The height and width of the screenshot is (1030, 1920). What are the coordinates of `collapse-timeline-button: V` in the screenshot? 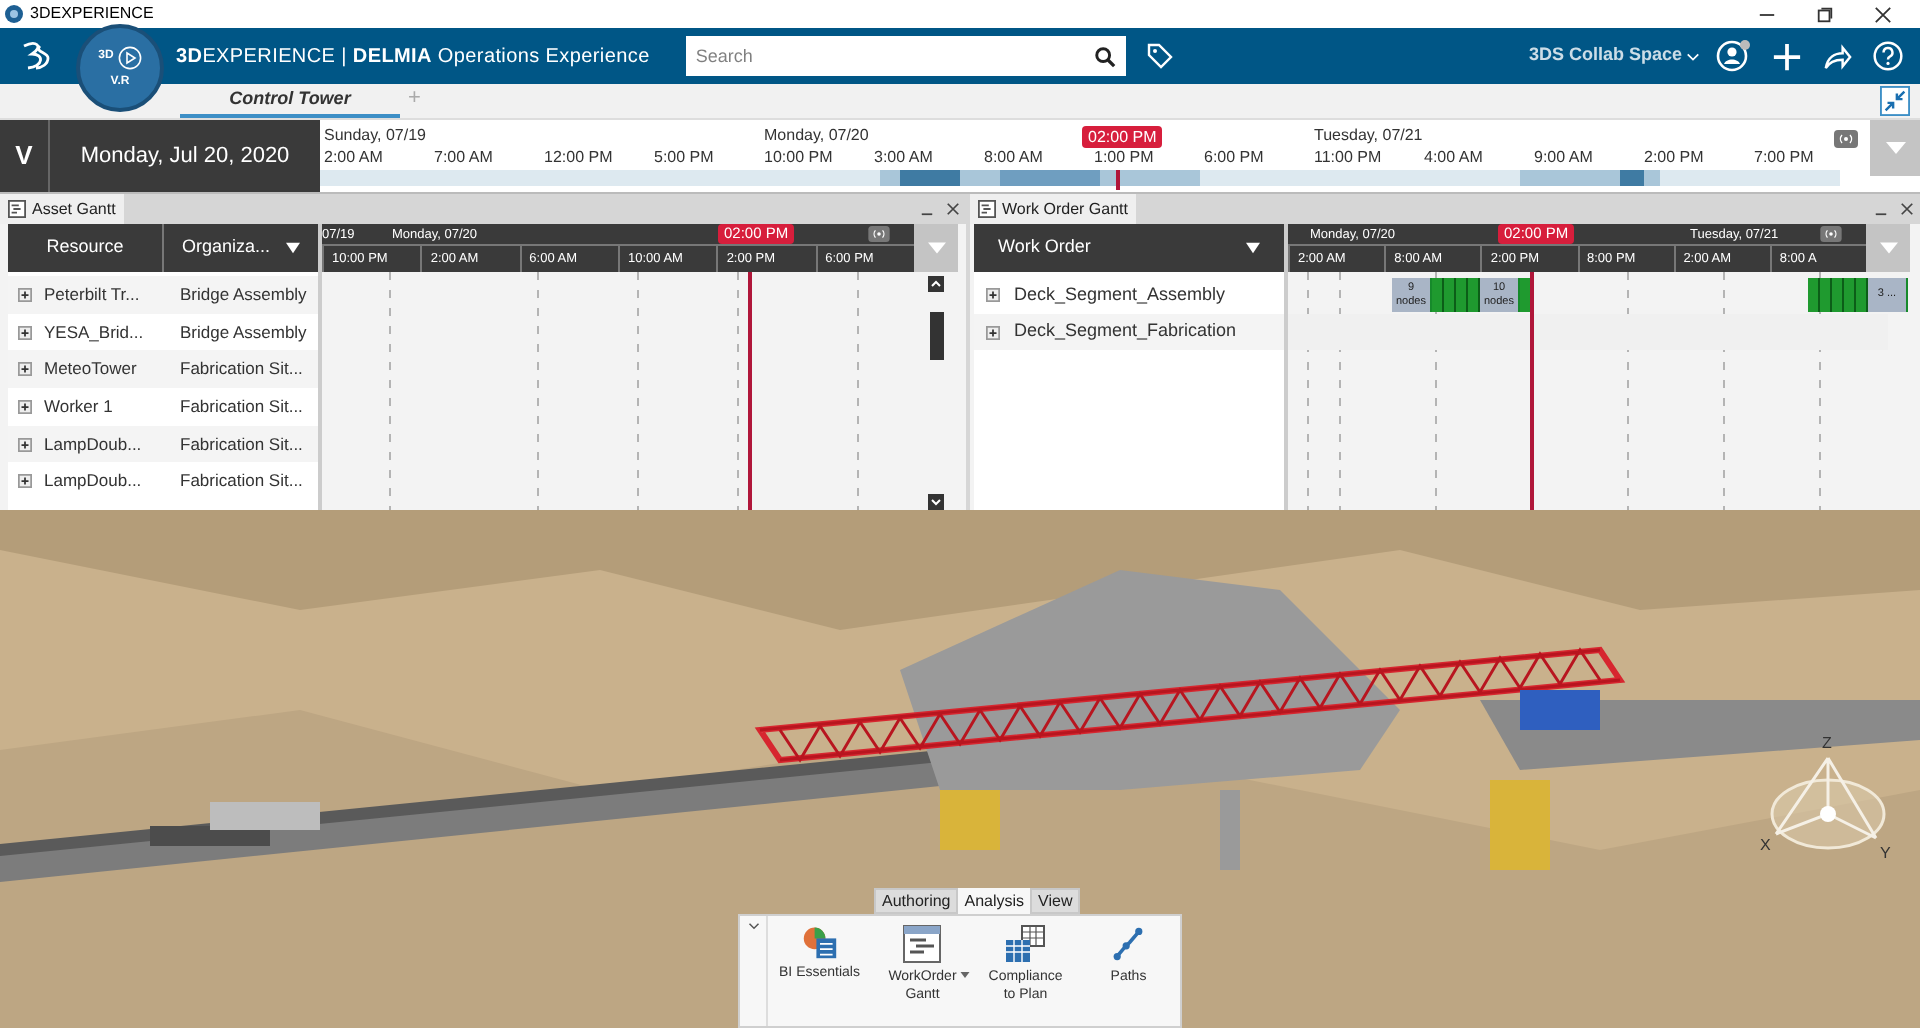 It's located at (25, 156).